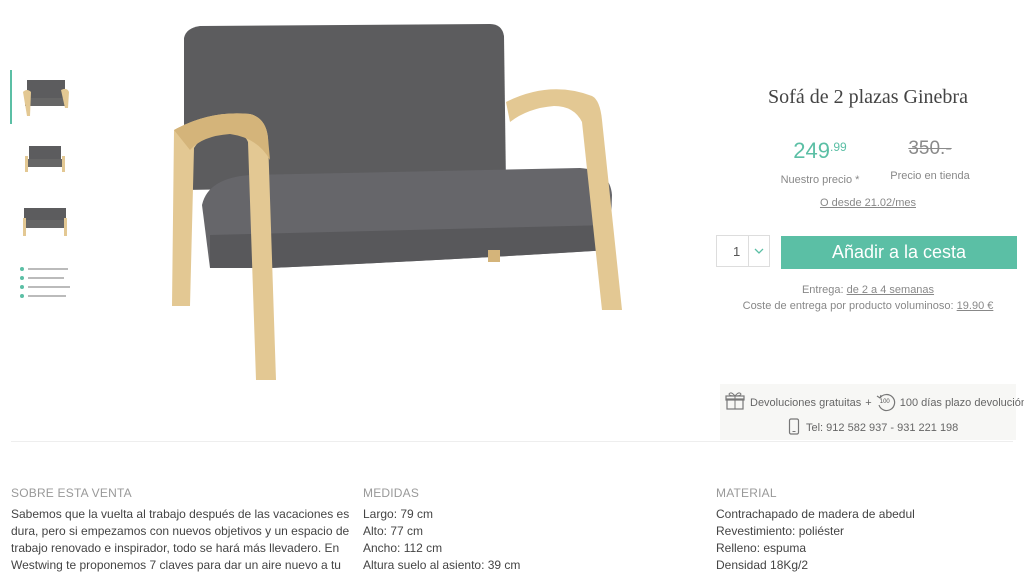 This screenshot has width=1024, height=574. What do you see at coordinates (512, 441) in the screenshot?
I see `divider` at bounding box center [512, 441].